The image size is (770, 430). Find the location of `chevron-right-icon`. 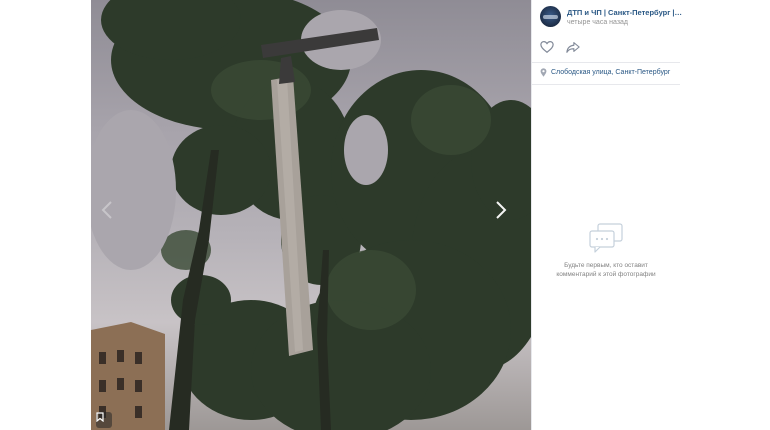

chevron-right-icon is located at coordinates (501, 210).